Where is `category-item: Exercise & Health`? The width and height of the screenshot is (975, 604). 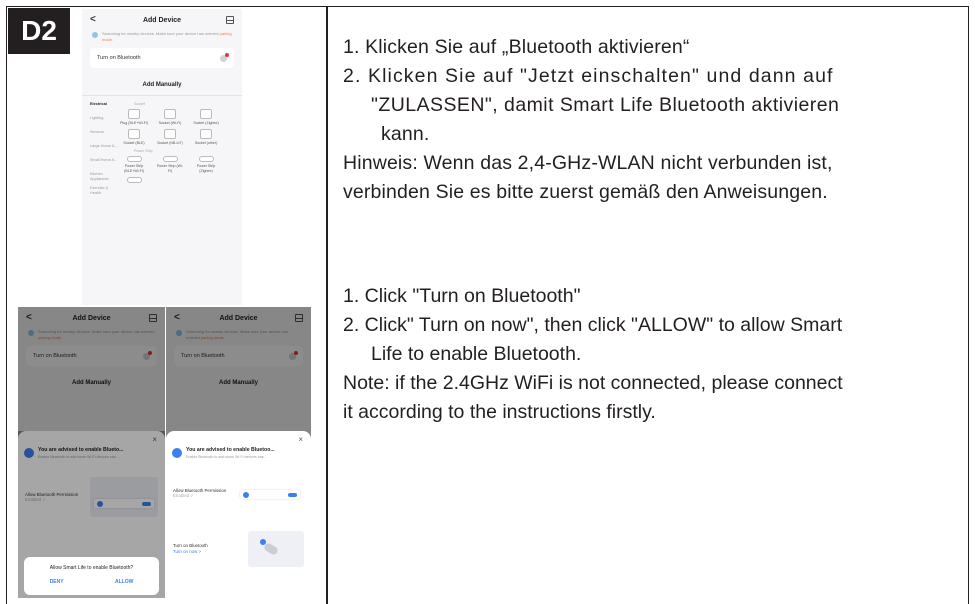
category-item: Exercise & Health is located at coordinates (105, 193).